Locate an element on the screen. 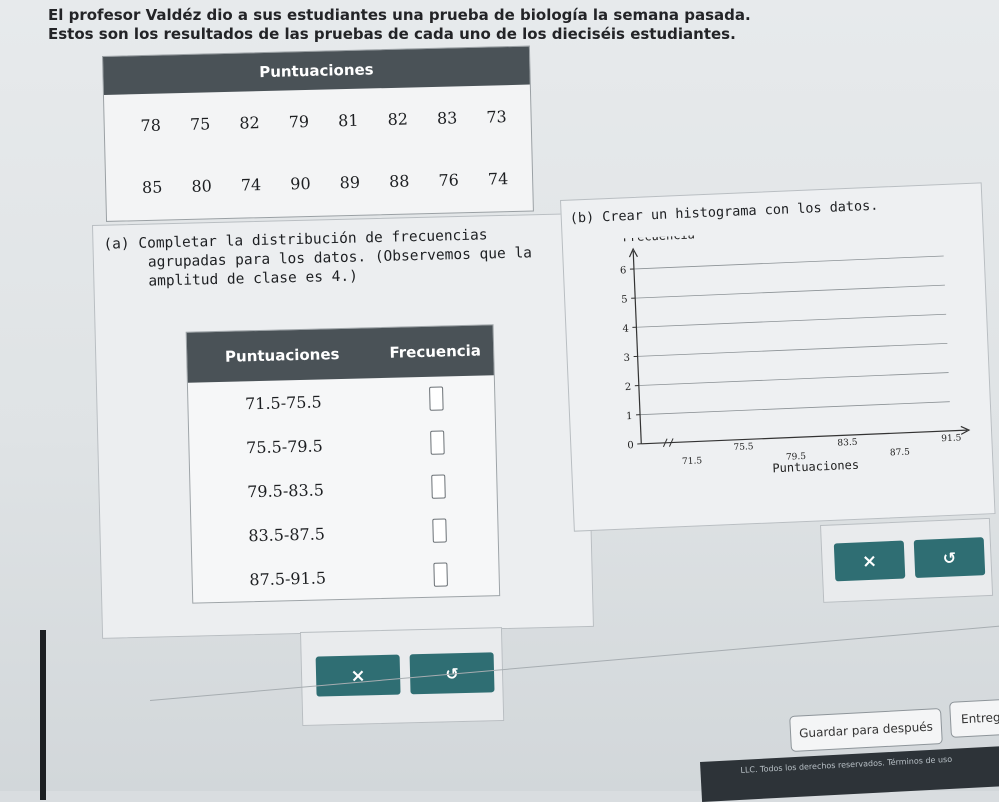 Image resolution: width=999 pixels, height=802 pixels. x-tick-label: 87.5 is located at coordinates (900, 453).